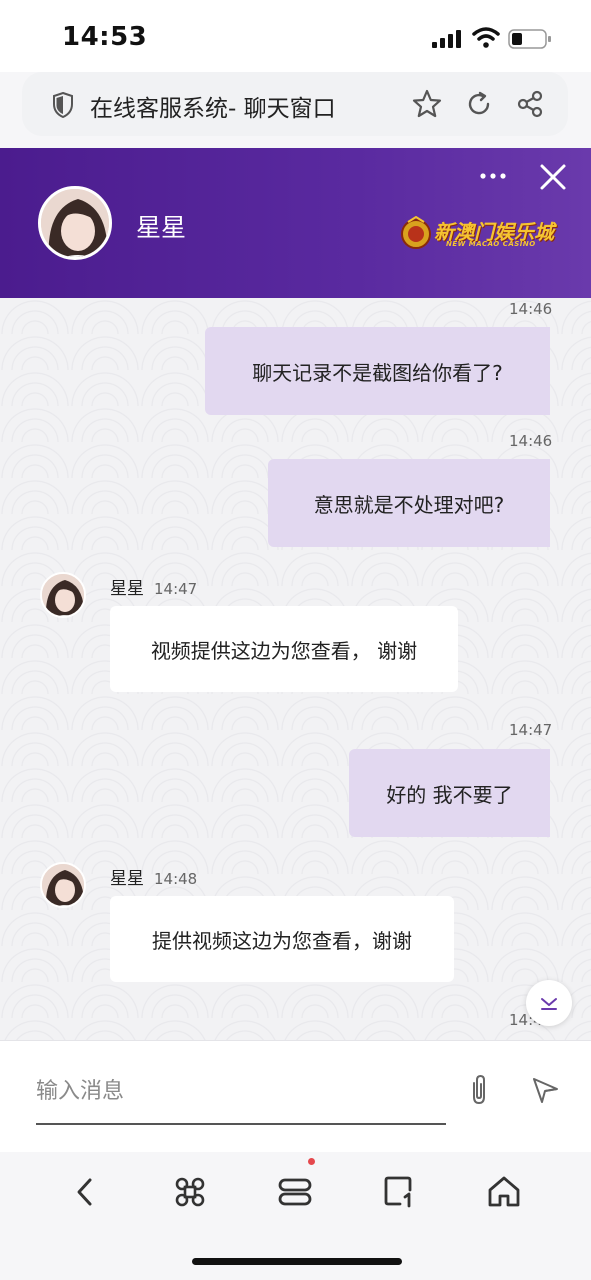 The height and width of the screenshot is (1280, 591). Describe the element at coordinates (529, 39) in the screenshot. I see `battery-icon` at that location.